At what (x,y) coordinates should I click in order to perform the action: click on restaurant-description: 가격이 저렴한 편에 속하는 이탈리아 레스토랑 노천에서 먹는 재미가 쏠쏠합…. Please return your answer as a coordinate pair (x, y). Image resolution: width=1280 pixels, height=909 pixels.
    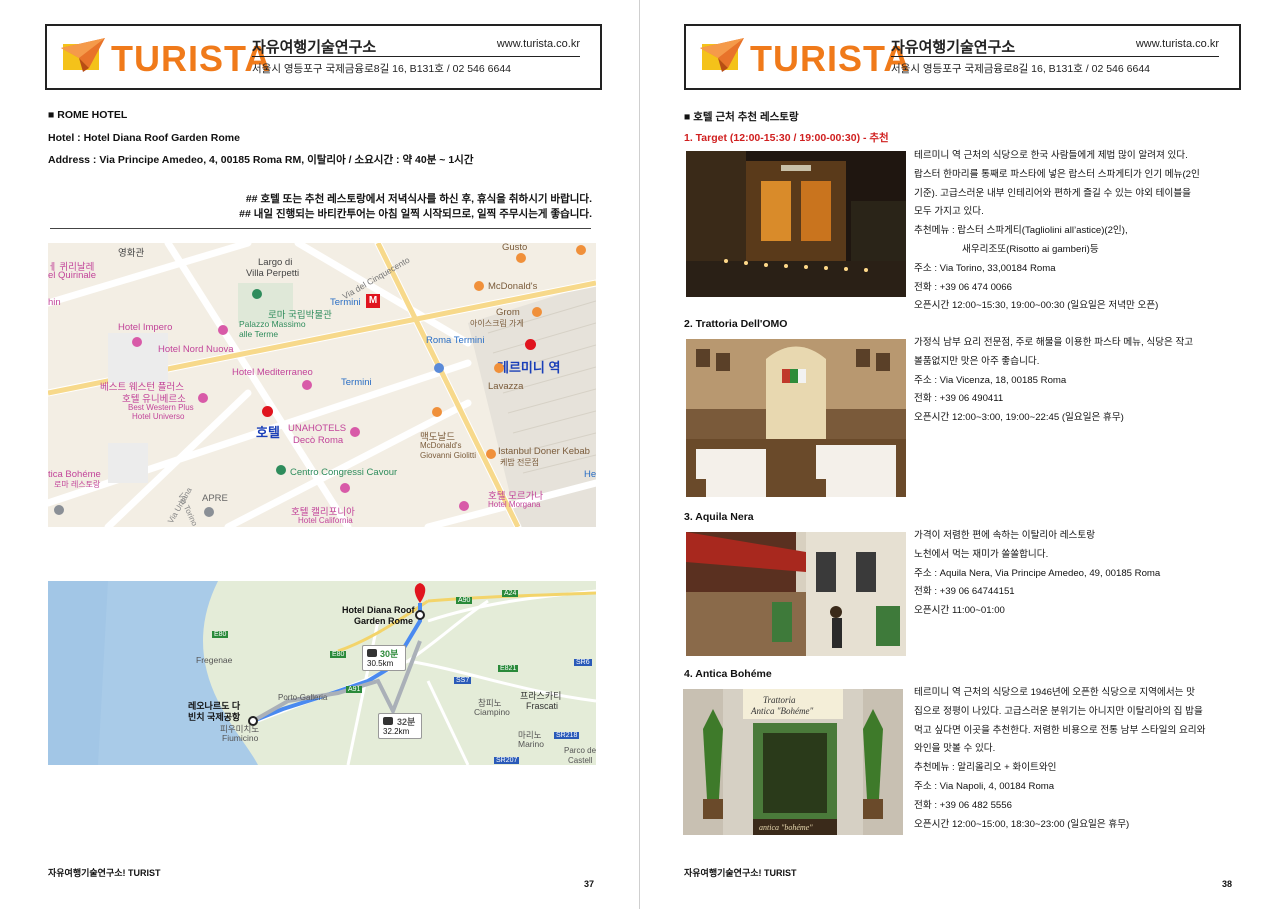
    Looking at the image, I should click on (1073, 574).